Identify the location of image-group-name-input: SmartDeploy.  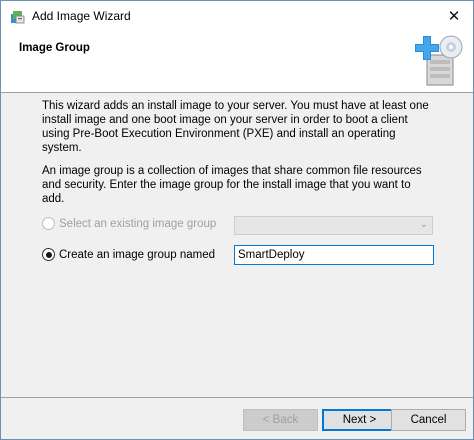
(334, 255).